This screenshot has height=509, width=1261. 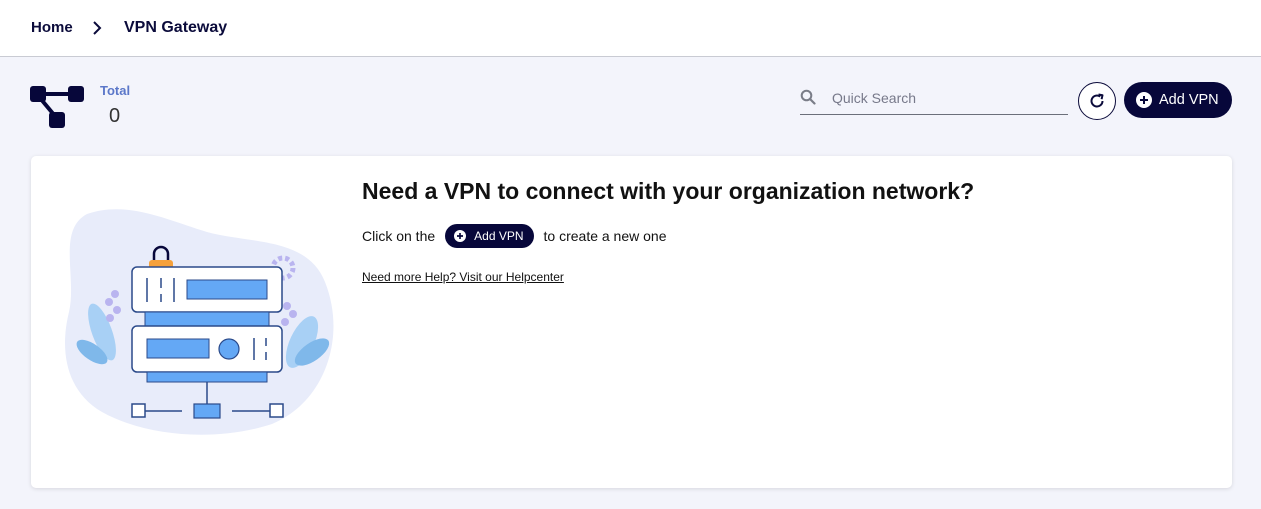 I want to click on instruction-text-after: to create a new one, so click(x=605, y=236).